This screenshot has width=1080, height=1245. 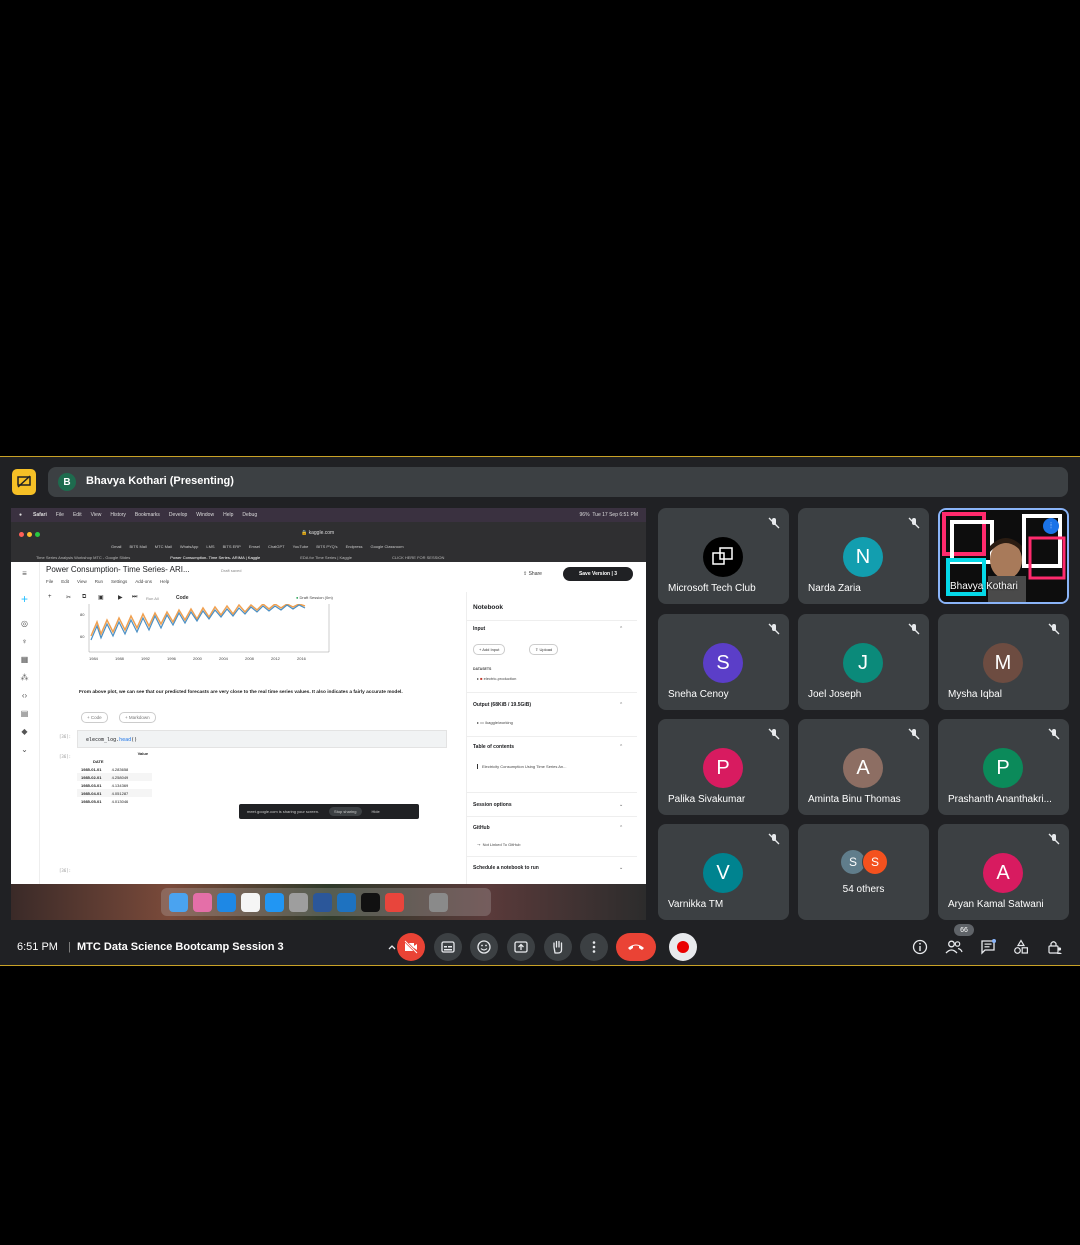 I want to click on presentation-icon, so click(x=24, y=482).